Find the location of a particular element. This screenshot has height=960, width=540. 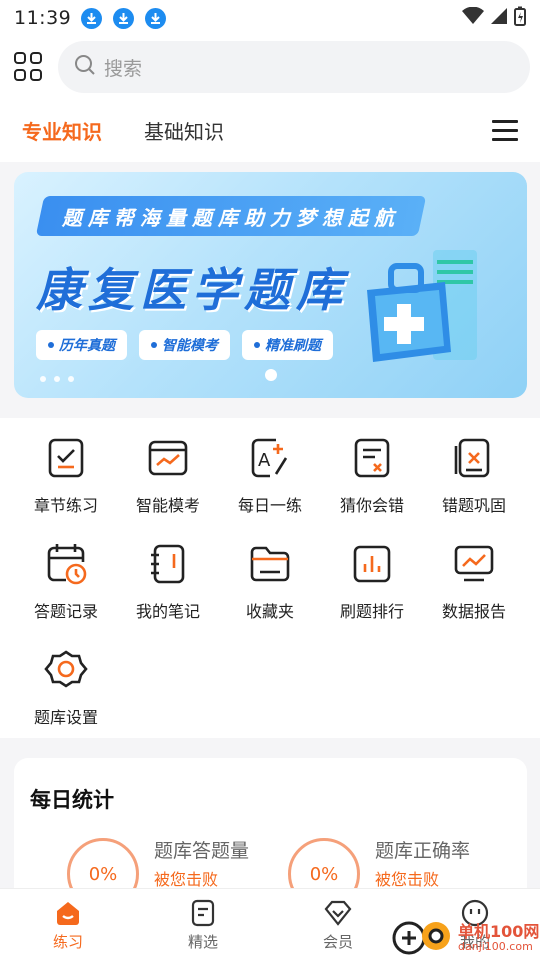

battery-icon is located at coordinates (520, 18).